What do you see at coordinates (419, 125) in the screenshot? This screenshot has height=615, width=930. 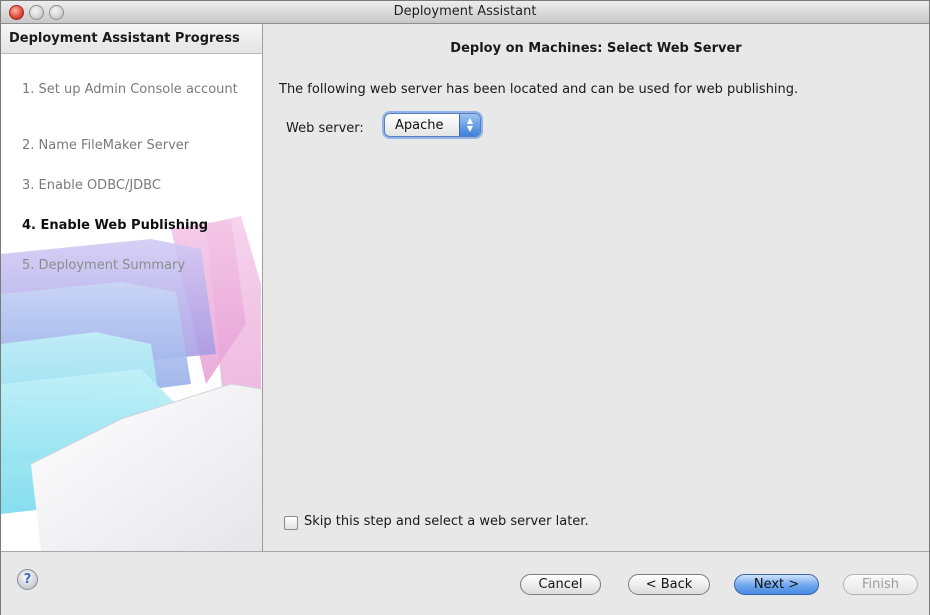 I see `web-server-selected: Apache` at bounding box center [419, 125].